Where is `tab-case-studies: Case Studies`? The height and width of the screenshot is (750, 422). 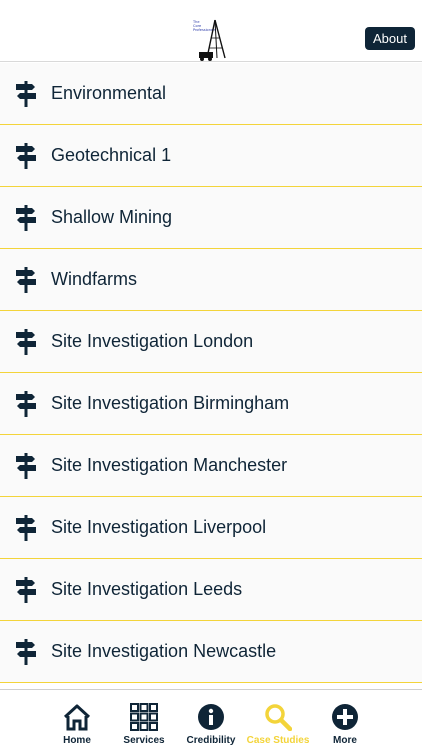 tab-case-studies: Case Studies is located at coordinates (278, 720).